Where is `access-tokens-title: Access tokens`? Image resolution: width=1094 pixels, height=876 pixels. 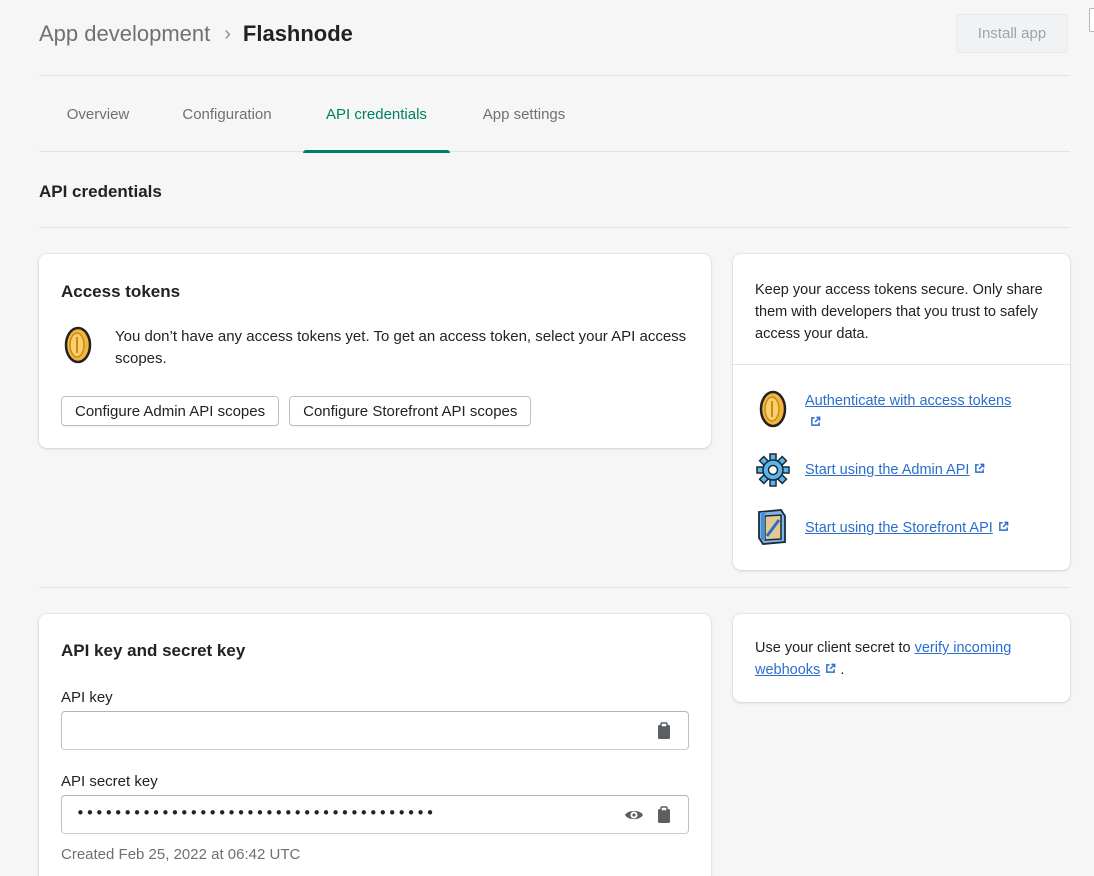 access-tokens-title: Access tokens is located at coordinates (121, 291).